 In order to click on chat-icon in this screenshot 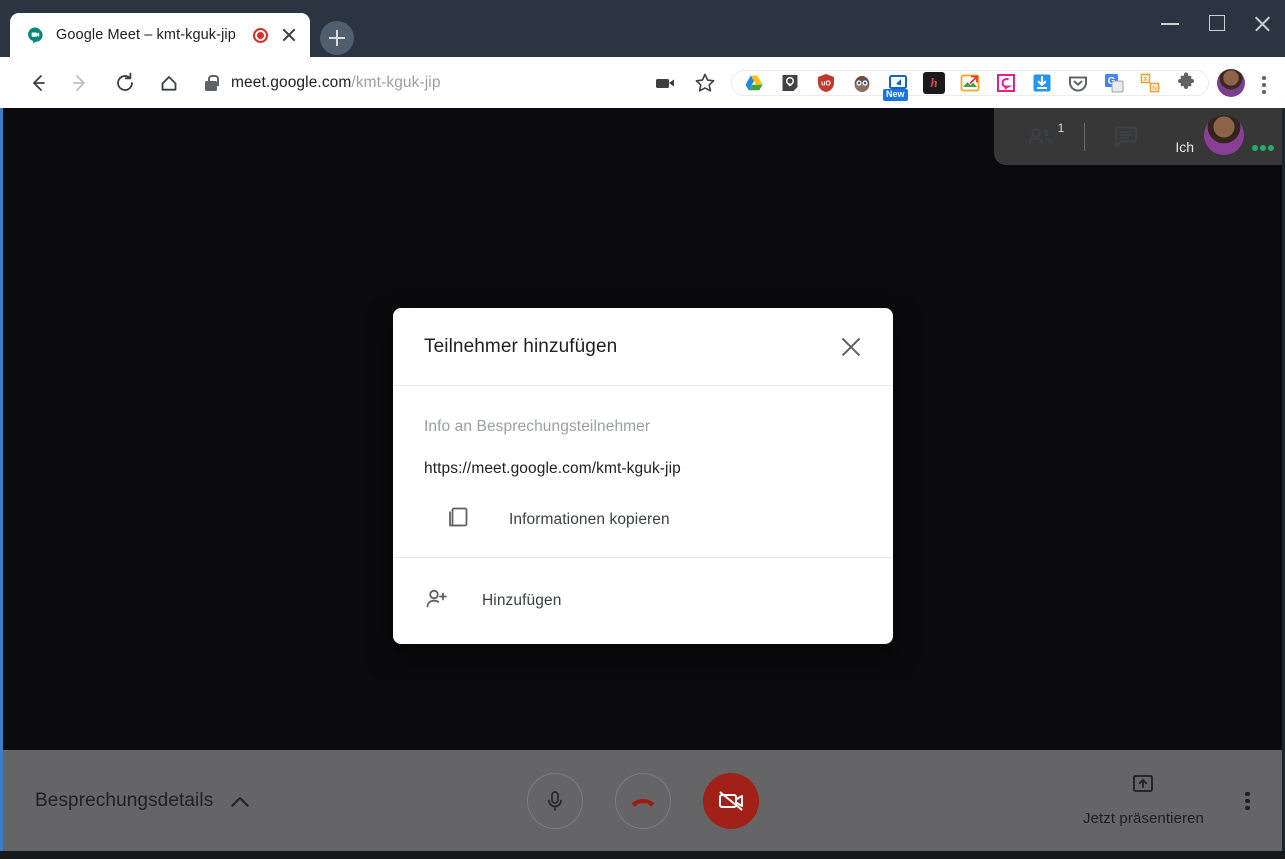, I will do `click(1126, 137)`.